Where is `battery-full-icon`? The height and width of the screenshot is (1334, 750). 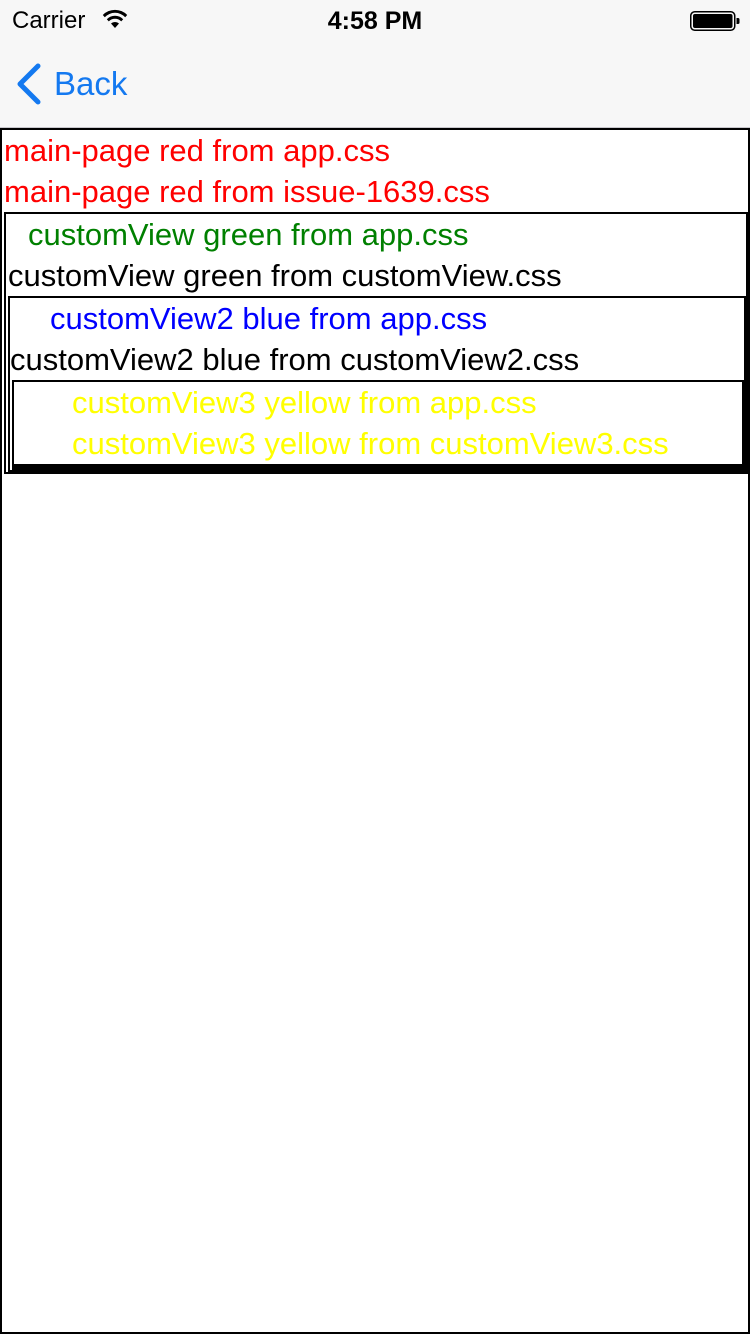
battery-full-icon is located at coordinates (715, 21).